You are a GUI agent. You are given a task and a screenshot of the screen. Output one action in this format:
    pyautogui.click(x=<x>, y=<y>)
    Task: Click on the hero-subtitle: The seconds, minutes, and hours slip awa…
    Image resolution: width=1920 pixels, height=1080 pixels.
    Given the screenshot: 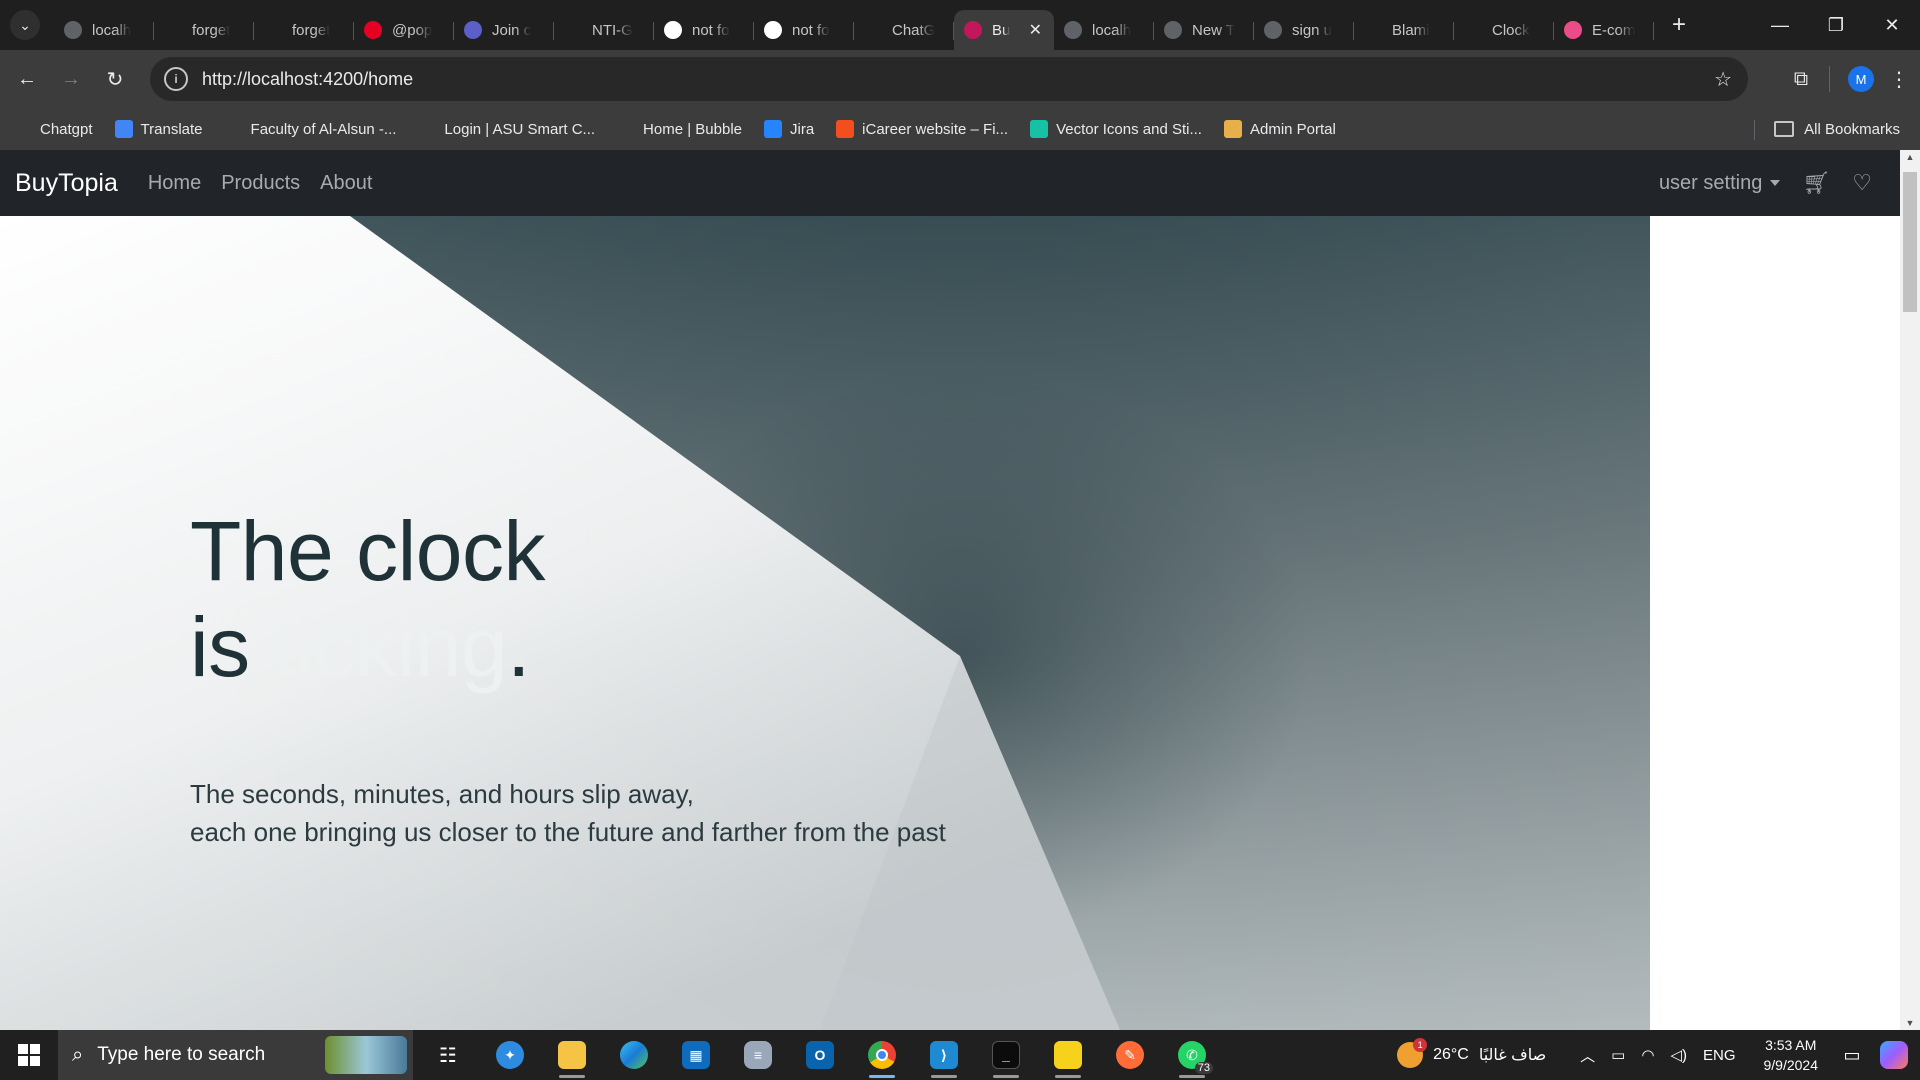 What is the action you would take?
    pyautogui.click(x=568, y=813)
    